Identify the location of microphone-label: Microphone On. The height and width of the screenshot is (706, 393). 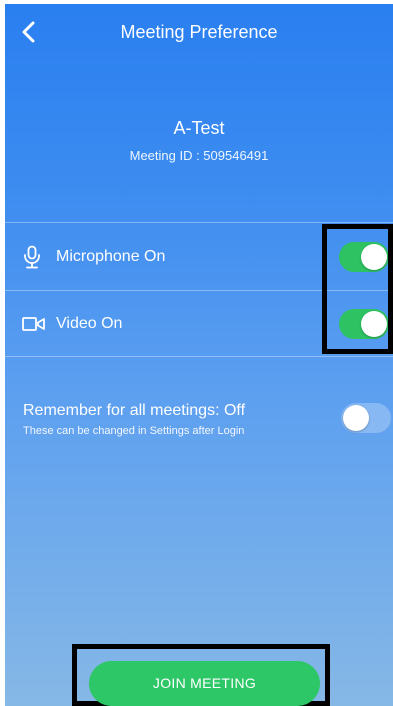
(111, 256).